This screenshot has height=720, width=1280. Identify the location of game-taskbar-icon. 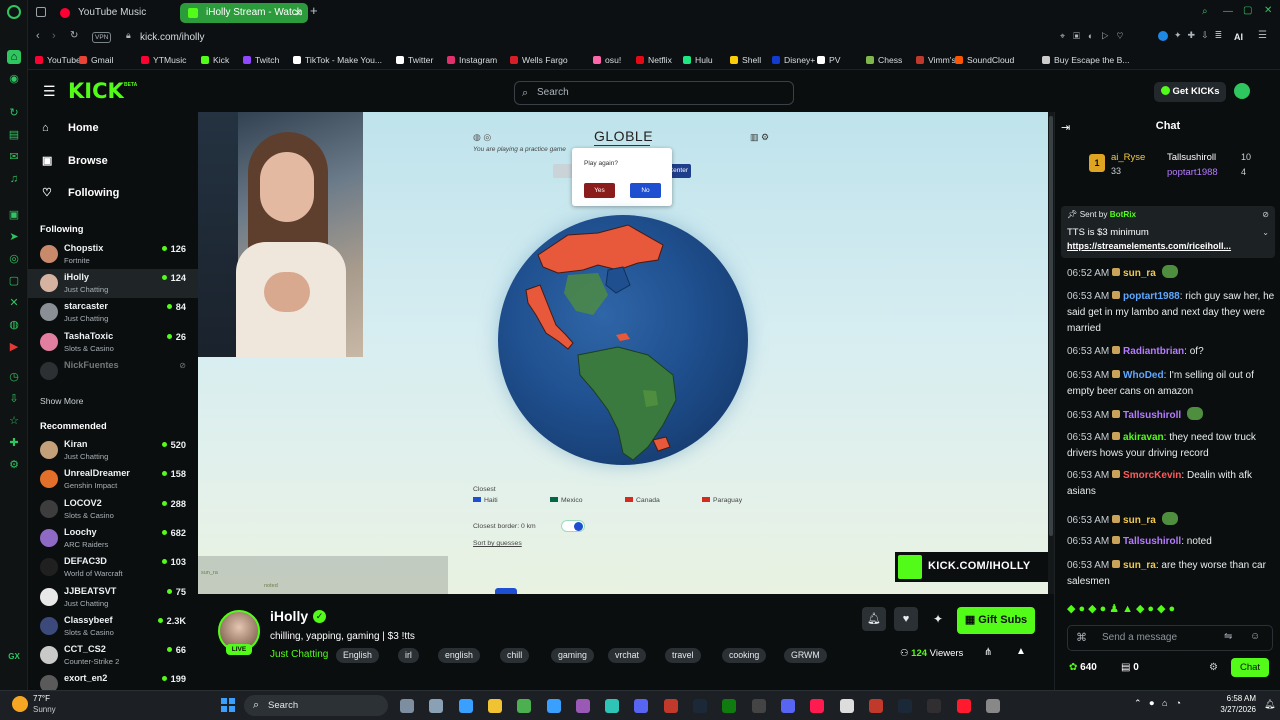
(582, 706).